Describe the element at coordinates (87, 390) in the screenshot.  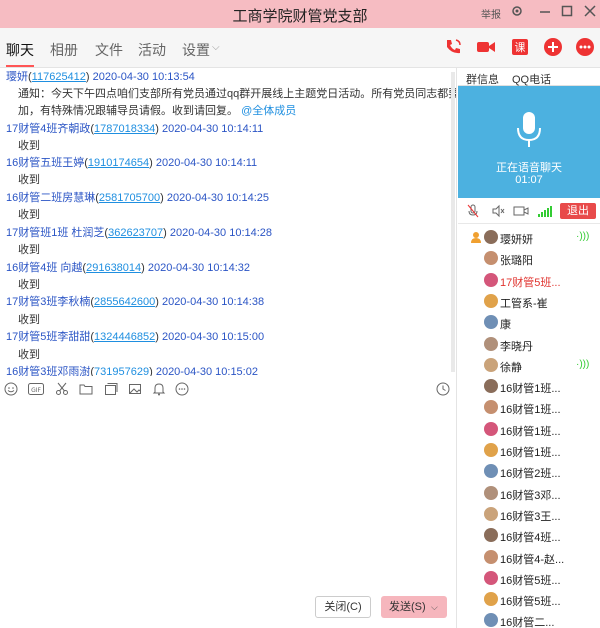
I see `folder-icon` at that location.